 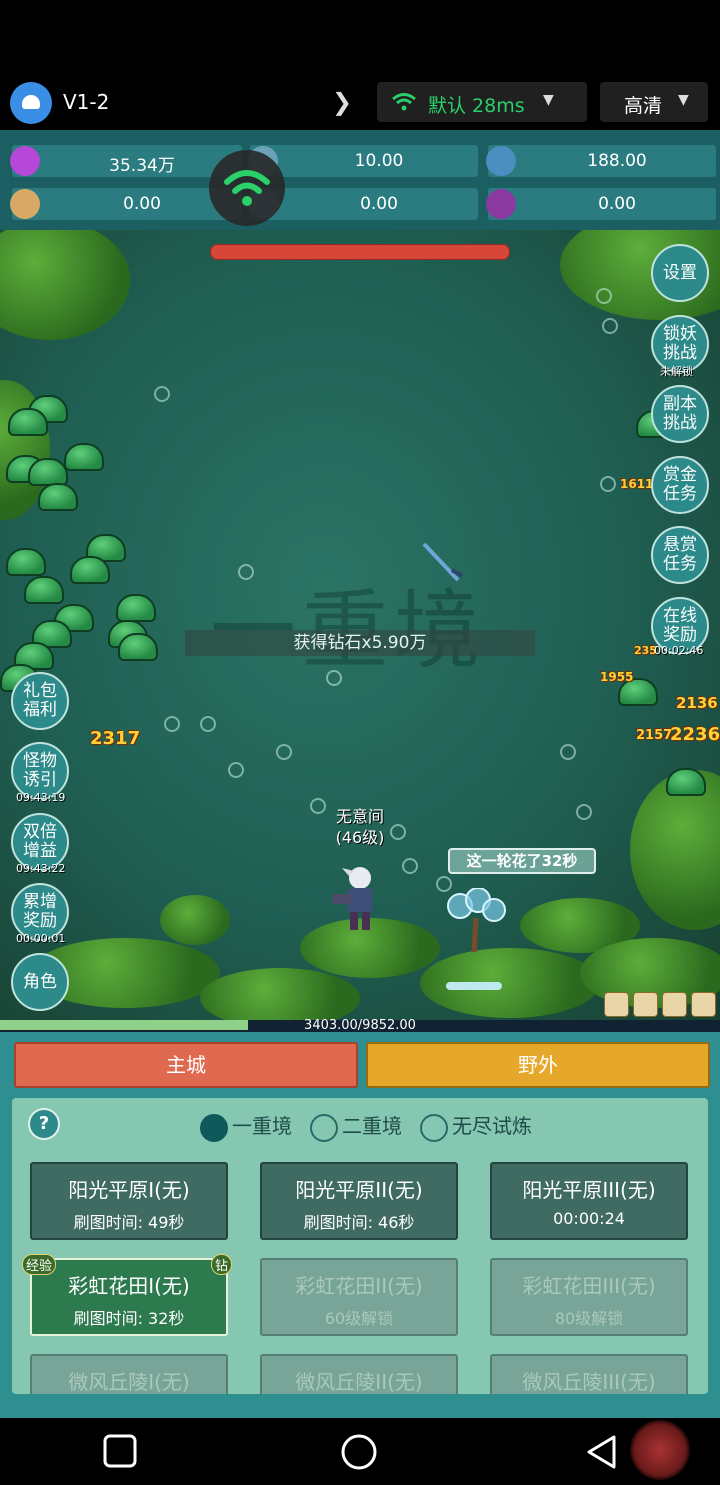 What do you see at coordinates (358, 898) in the screenshot?
I see `player-character` at bounding box center [358, 898].